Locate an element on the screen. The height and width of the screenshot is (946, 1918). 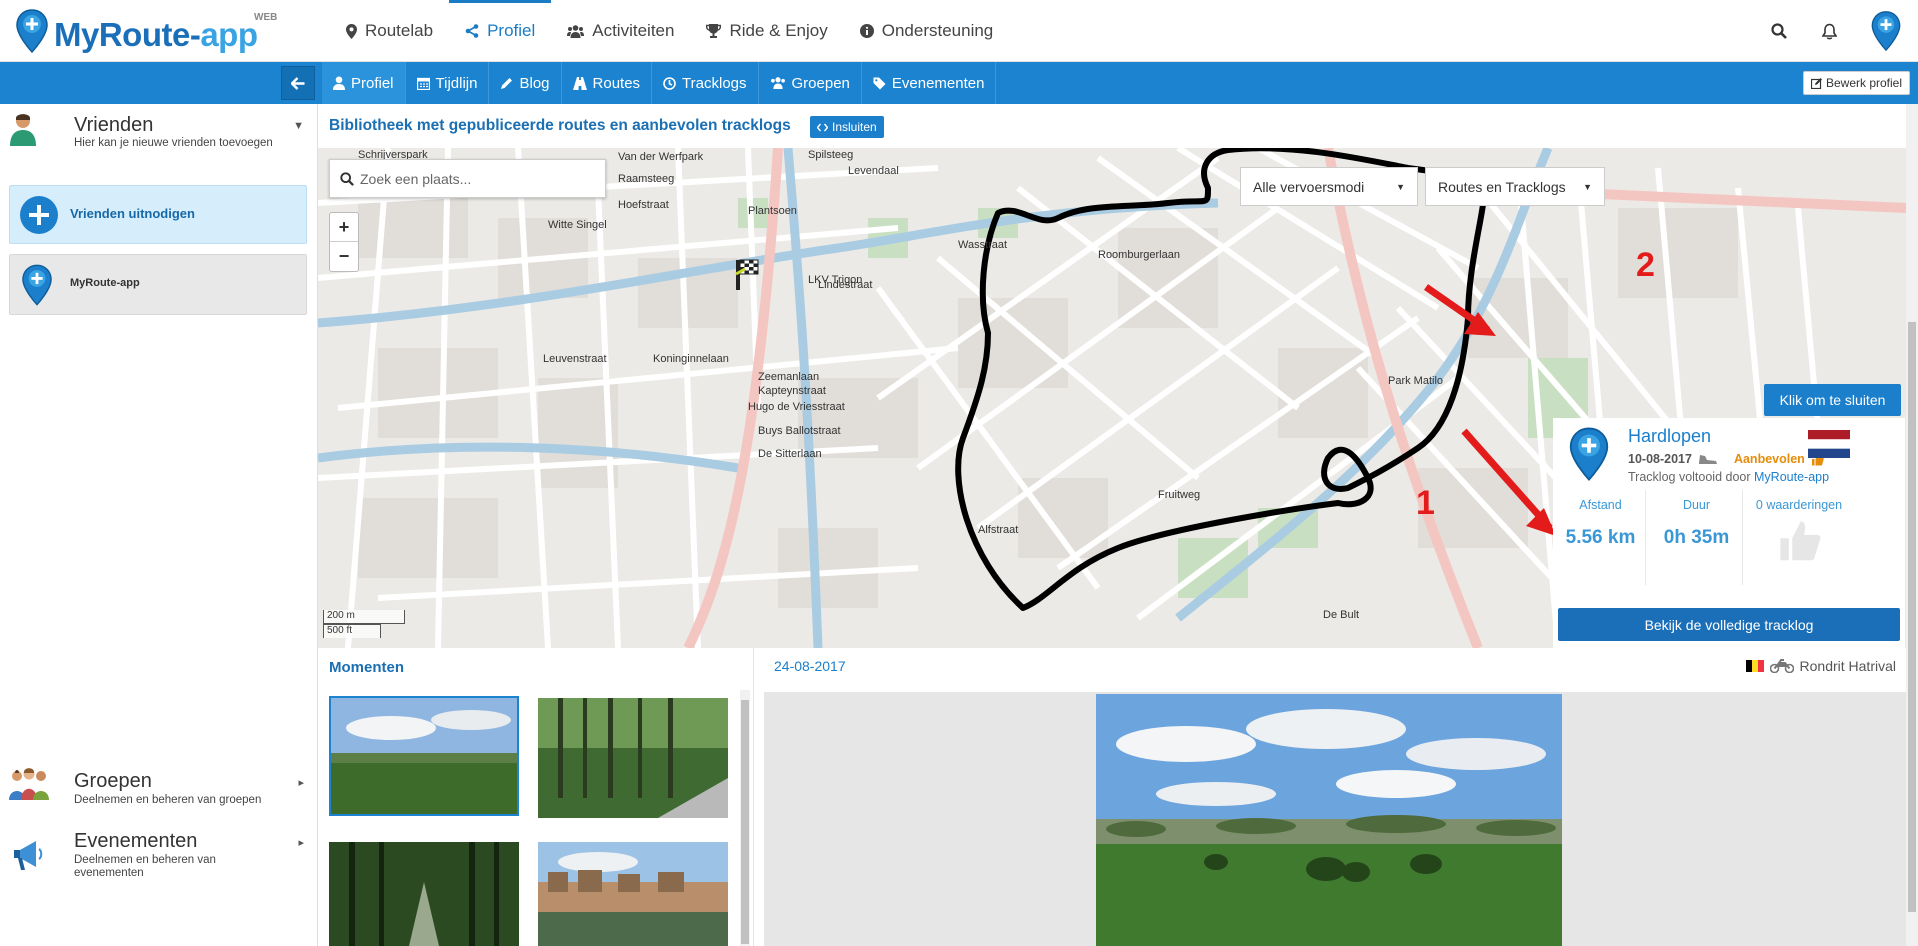
map-label: Kapteynstraat is located at coordinates (792, 391).